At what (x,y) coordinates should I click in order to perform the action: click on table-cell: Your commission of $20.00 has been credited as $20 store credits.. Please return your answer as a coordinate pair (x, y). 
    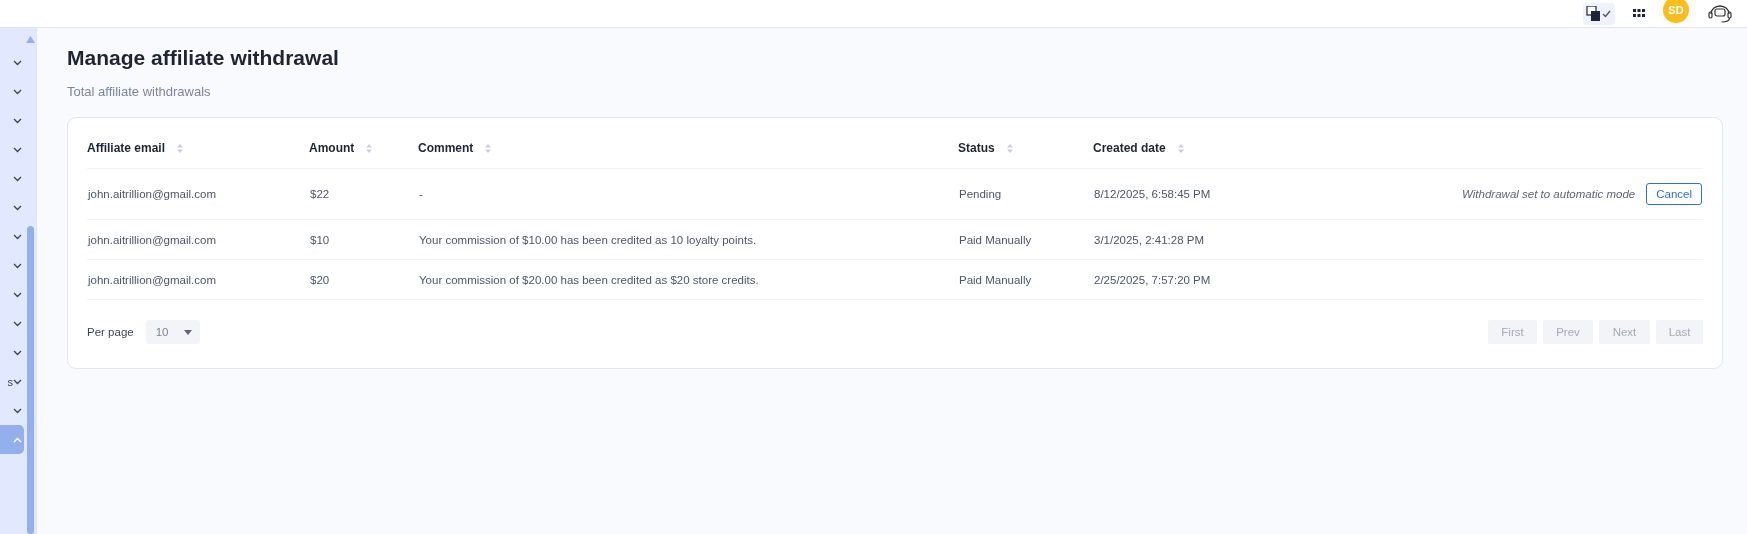
    Looking at the image, I should click on (589, 279).